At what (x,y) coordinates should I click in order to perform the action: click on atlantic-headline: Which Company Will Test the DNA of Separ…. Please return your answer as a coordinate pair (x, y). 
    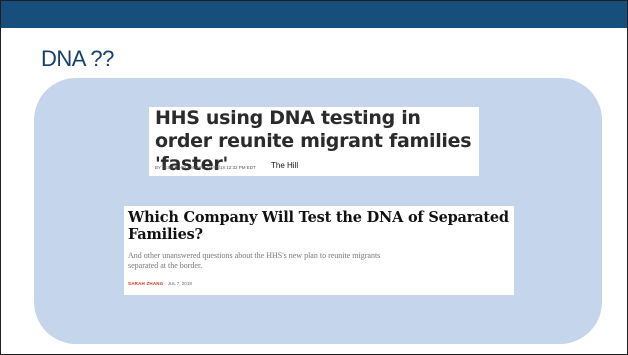
    Looking at the image, I should click on (318, 226).